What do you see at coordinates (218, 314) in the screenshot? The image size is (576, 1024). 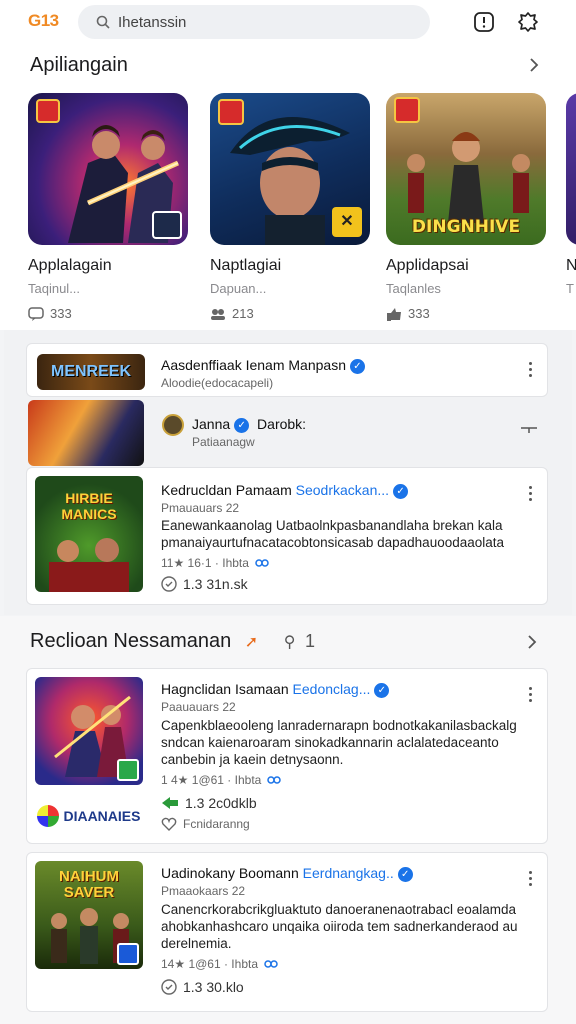 I see `users-icon` at bounding box center [218, 314].